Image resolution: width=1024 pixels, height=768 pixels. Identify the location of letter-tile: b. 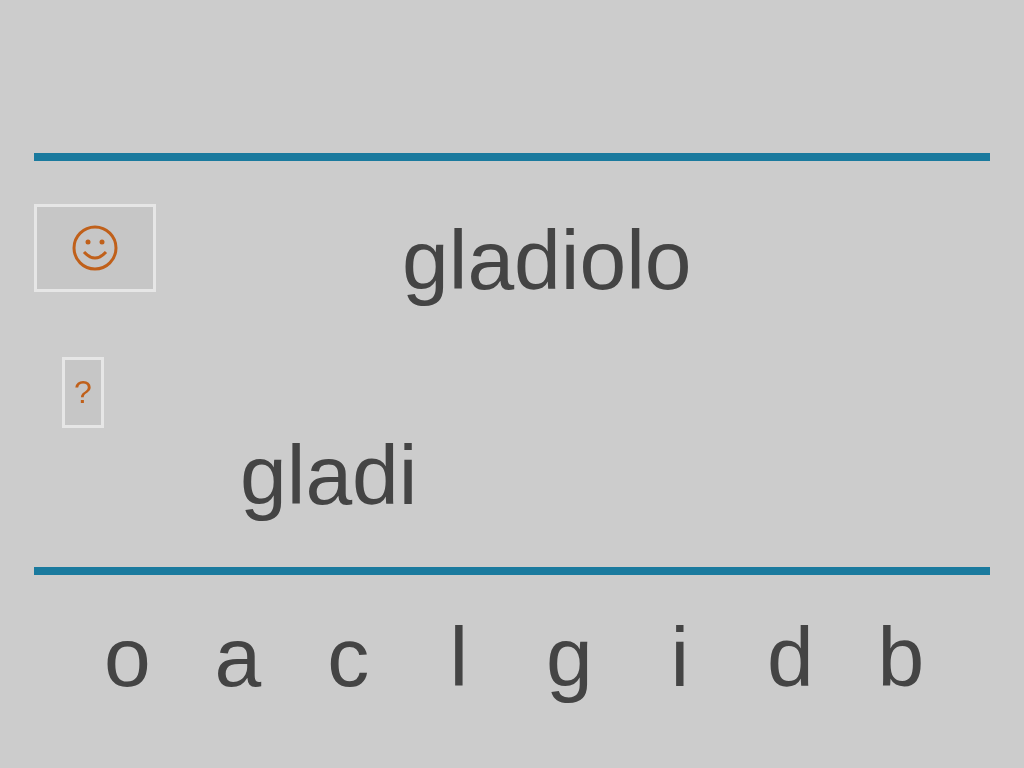
(900, 657).